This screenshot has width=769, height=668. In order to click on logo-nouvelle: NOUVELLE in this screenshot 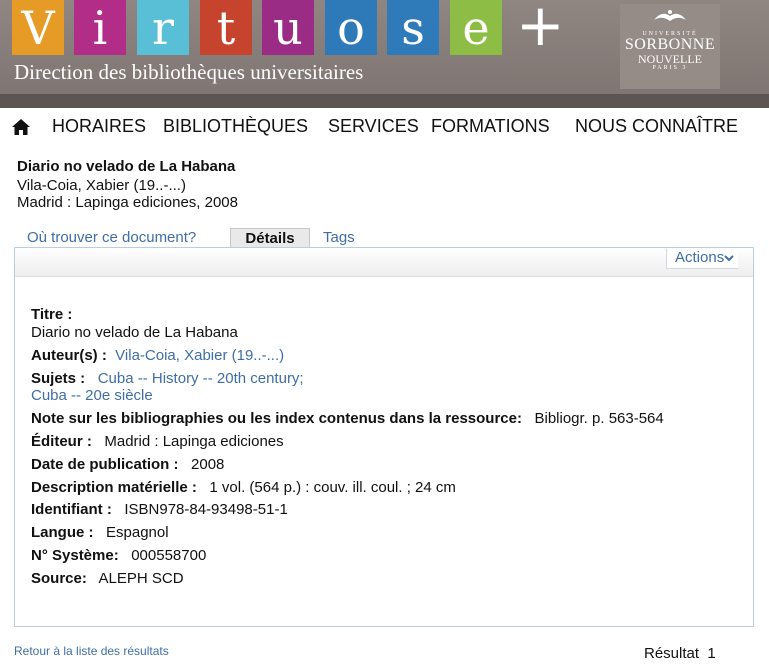, I will do `click(670, 59)`.